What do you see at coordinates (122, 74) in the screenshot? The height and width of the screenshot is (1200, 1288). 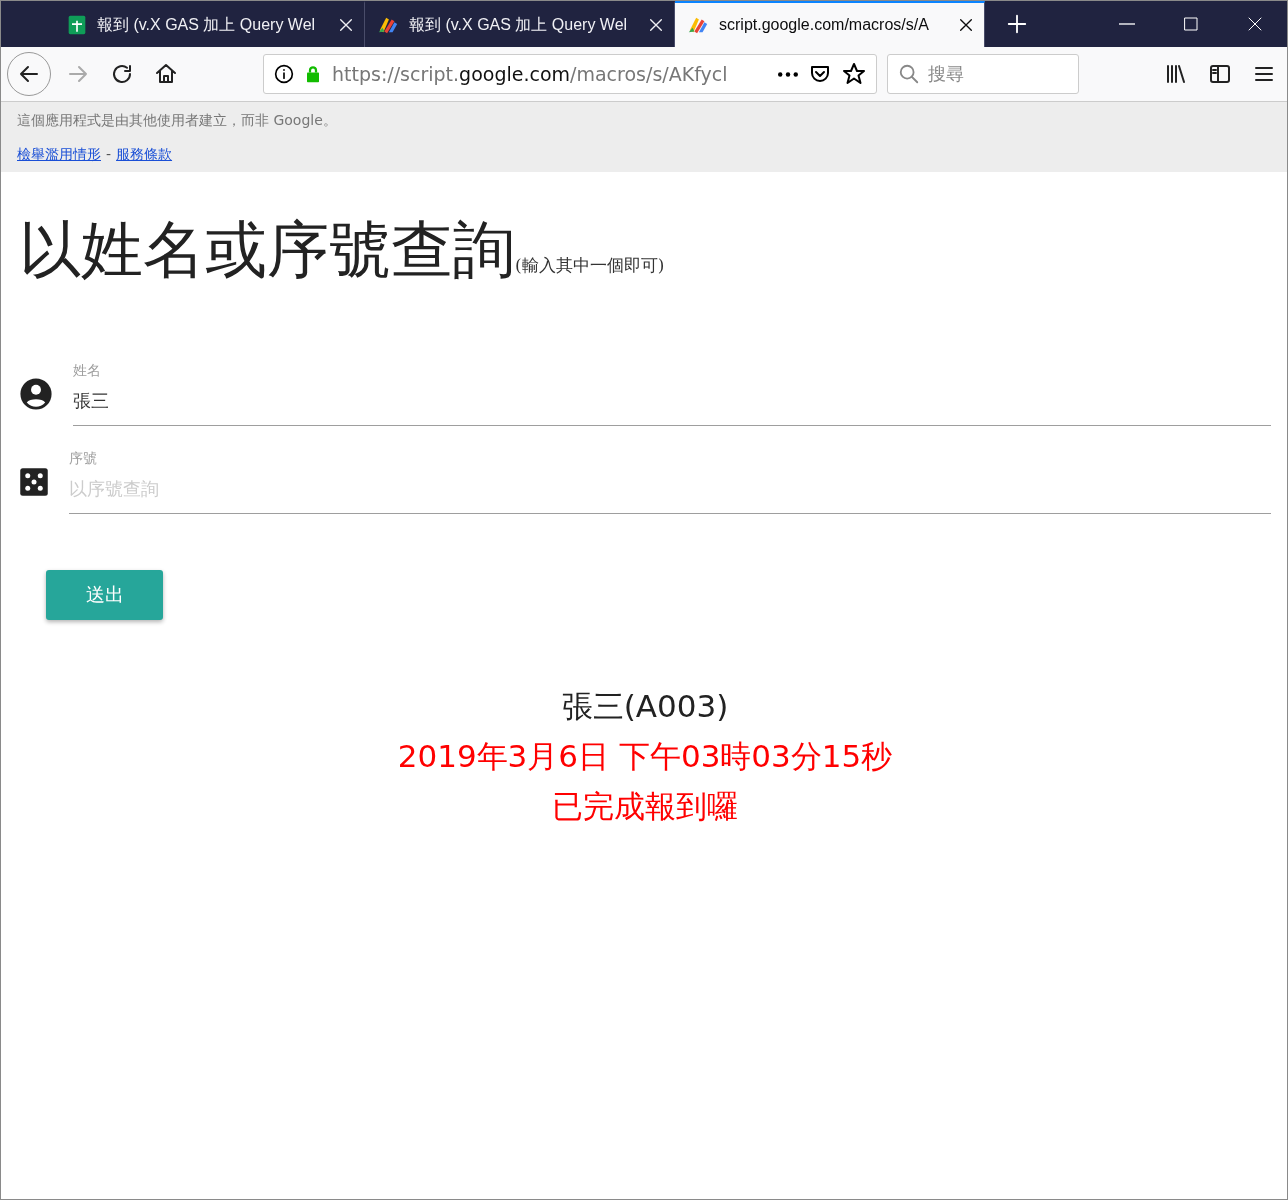 I see `reload-icon` at bounding box center [122, 74].